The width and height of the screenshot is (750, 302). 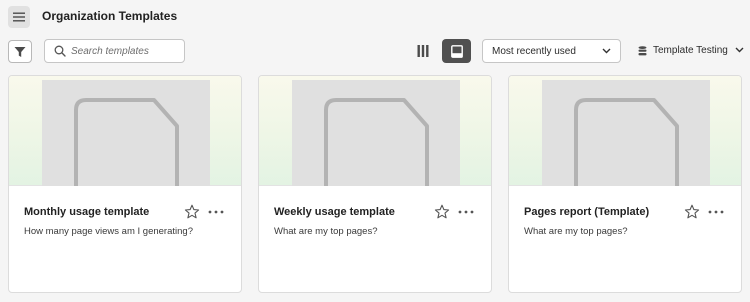 I want to click on hamburger-menu-icon, so click(x=19, y=17).